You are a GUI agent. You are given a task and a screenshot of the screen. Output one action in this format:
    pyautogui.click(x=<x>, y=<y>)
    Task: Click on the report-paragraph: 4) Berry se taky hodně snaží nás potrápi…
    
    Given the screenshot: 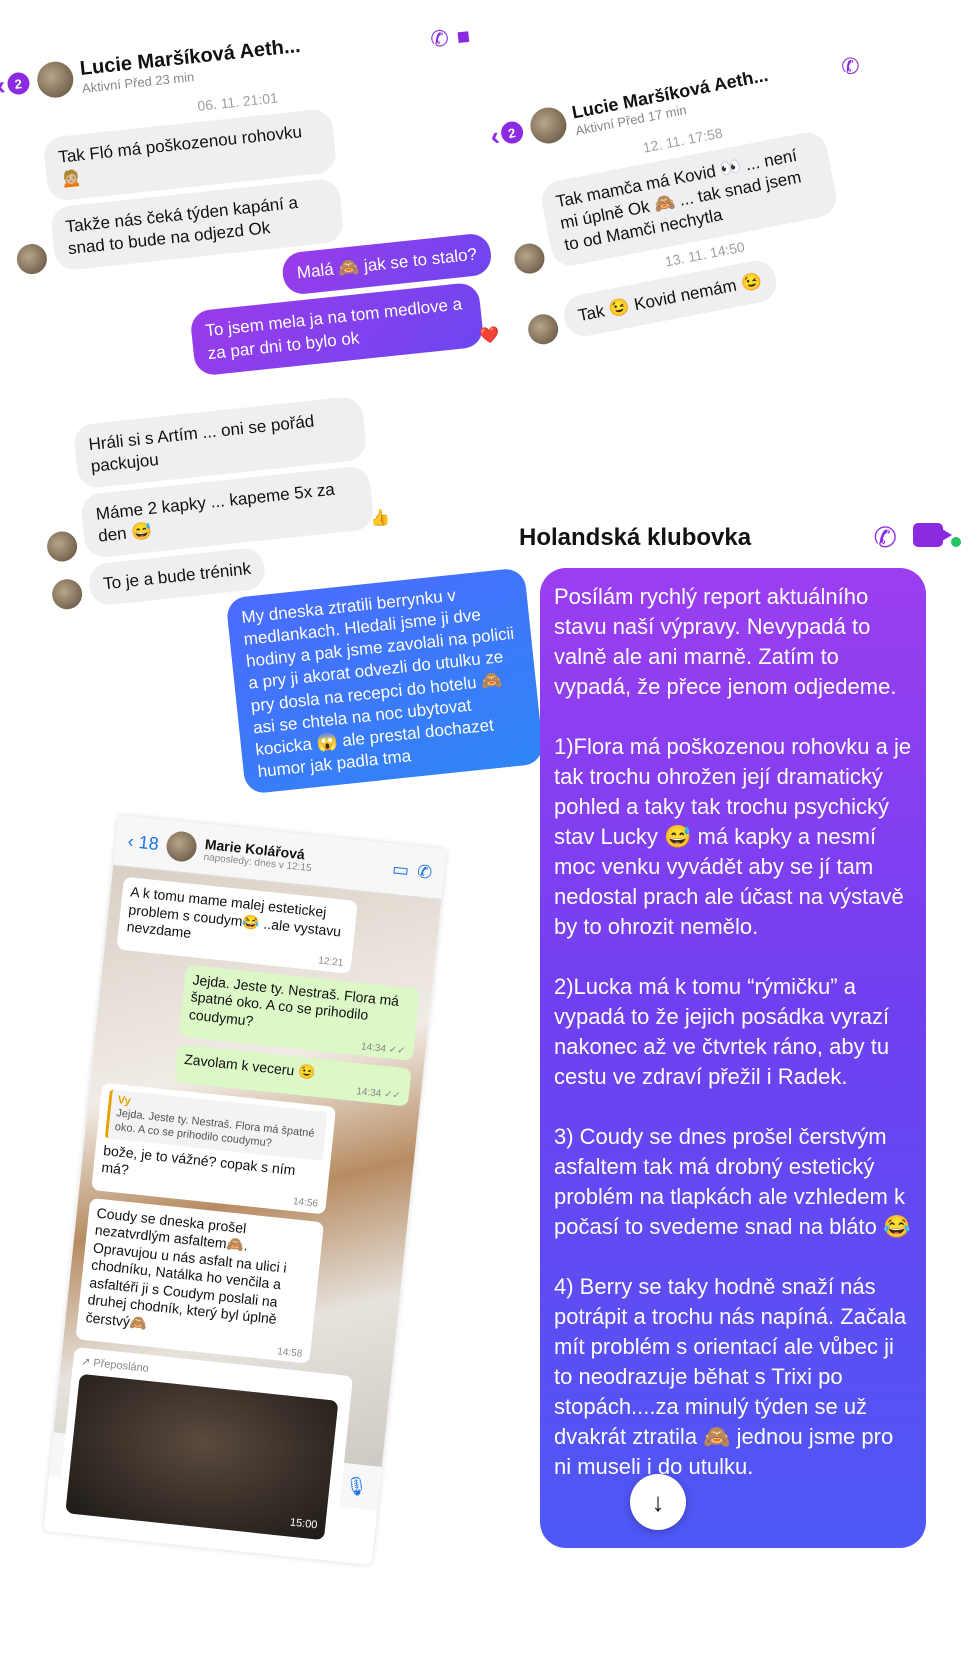 What is the action you would take?
    pyautogui.click(x=730, y=1376)
    